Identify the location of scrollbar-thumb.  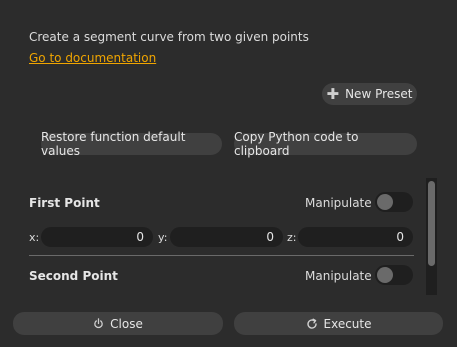
(431, 223).